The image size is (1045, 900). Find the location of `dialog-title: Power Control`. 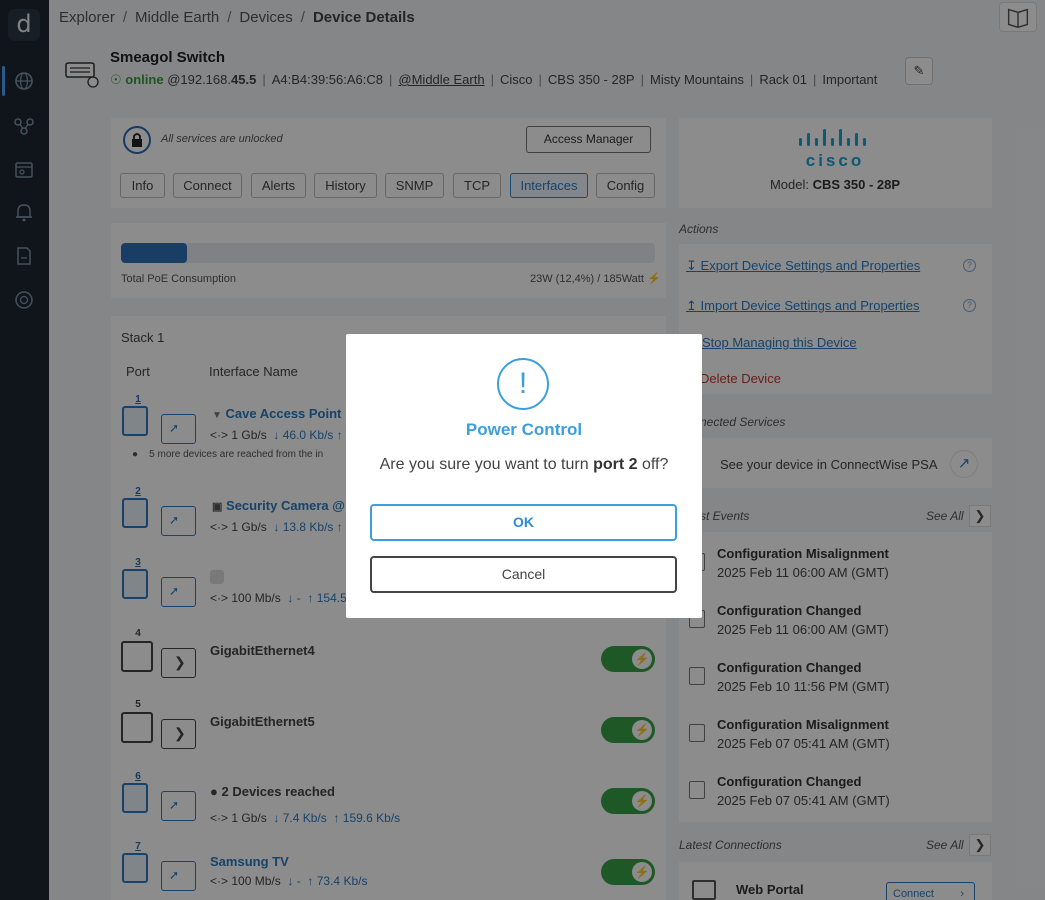

dialog-title: Power Control is located at coordinates (524, 429).